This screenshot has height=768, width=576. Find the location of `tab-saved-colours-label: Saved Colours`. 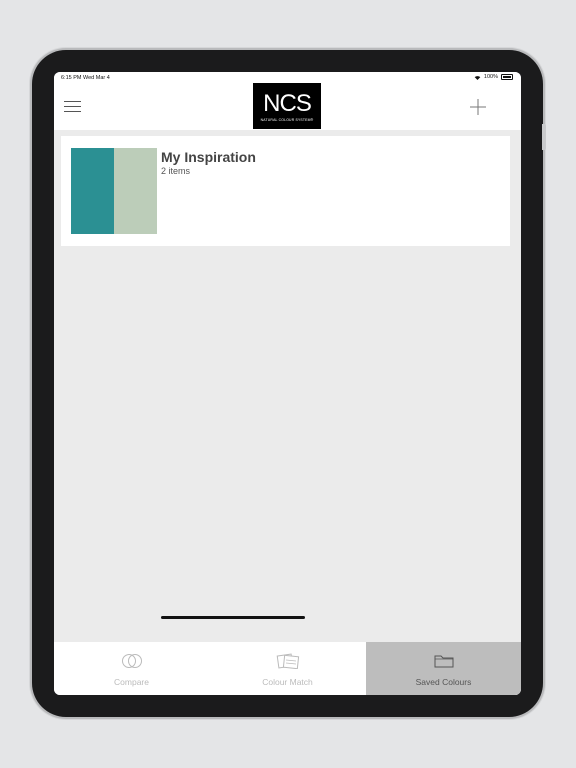

tab-saved-colours-label: Saved Colours is located at coordinates (443, 682).